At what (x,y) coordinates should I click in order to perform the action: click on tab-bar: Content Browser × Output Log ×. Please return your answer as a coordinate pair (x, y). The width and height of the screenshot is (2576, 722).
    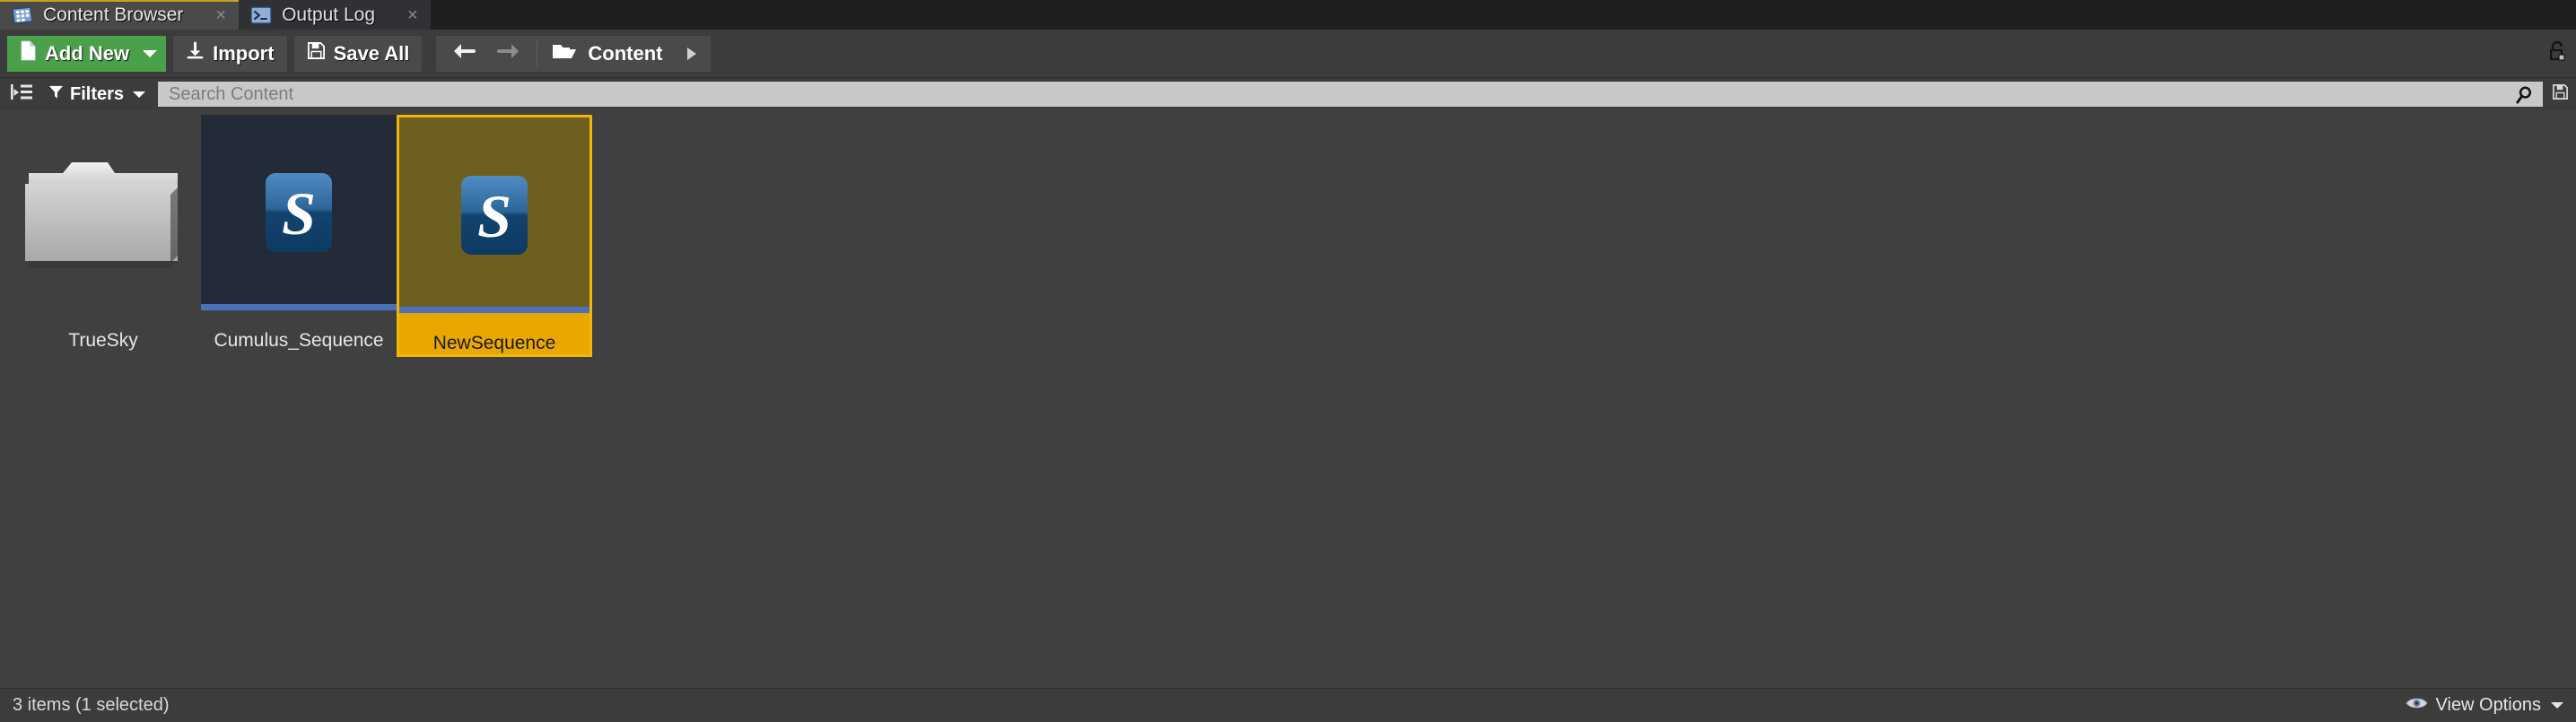
    Looking at the image, I should click on (1288, 15).